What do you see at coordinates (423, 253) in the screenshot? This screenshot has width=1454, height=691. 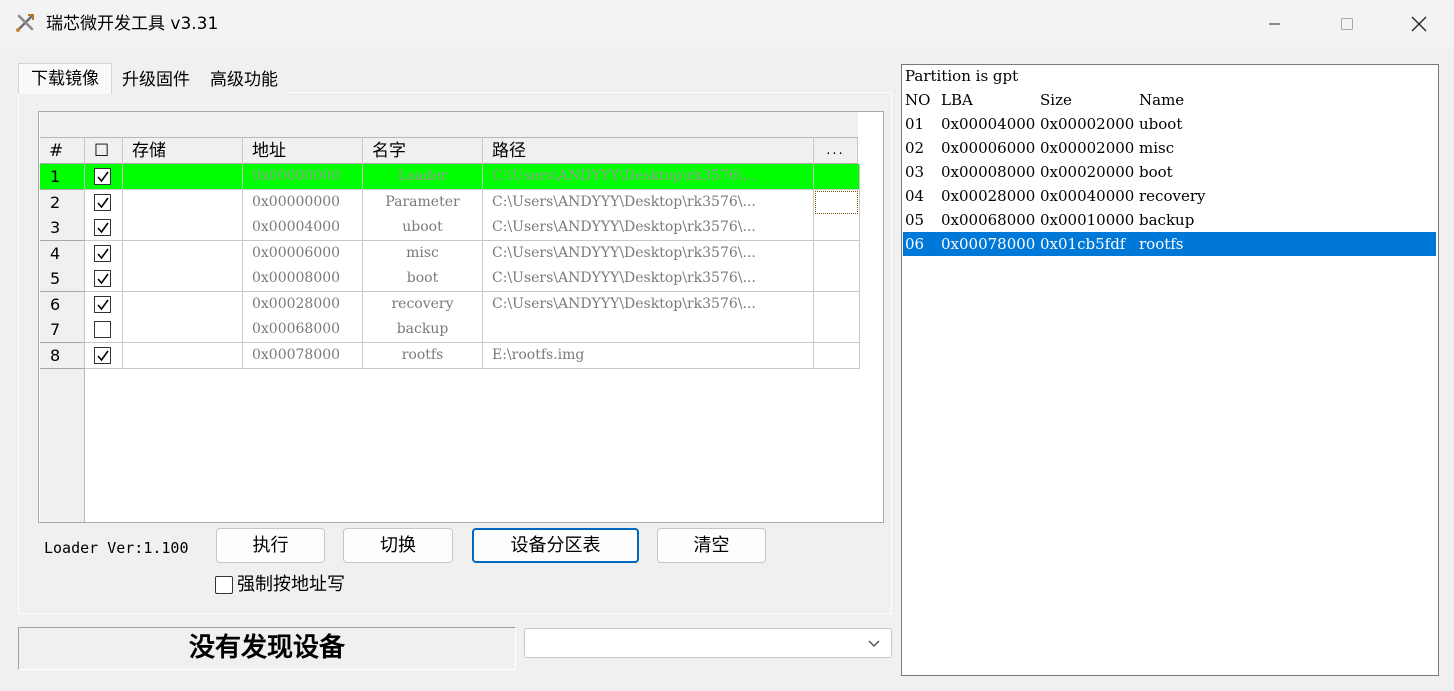 I see `row-name: misc` at bounding box center [423, 253].